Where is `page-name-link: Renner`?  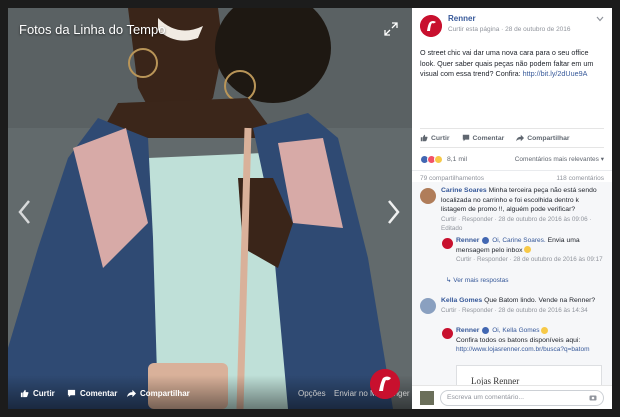
page-name-link: Renner is located at coordinates (527, 18).